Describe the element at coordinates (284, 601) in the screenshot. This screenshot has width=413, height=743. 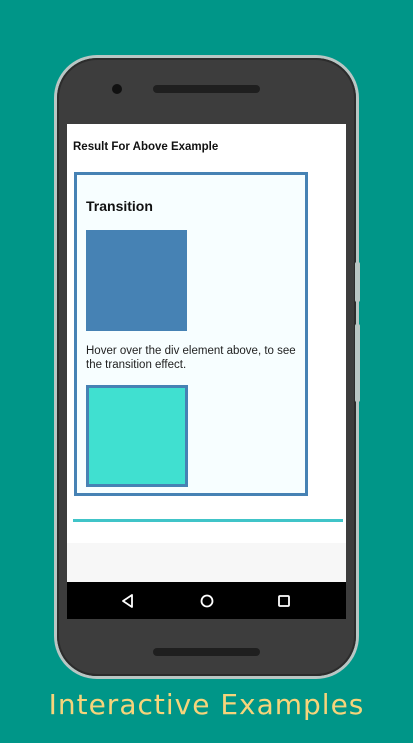
I see `recent-apps-icon` at that location.